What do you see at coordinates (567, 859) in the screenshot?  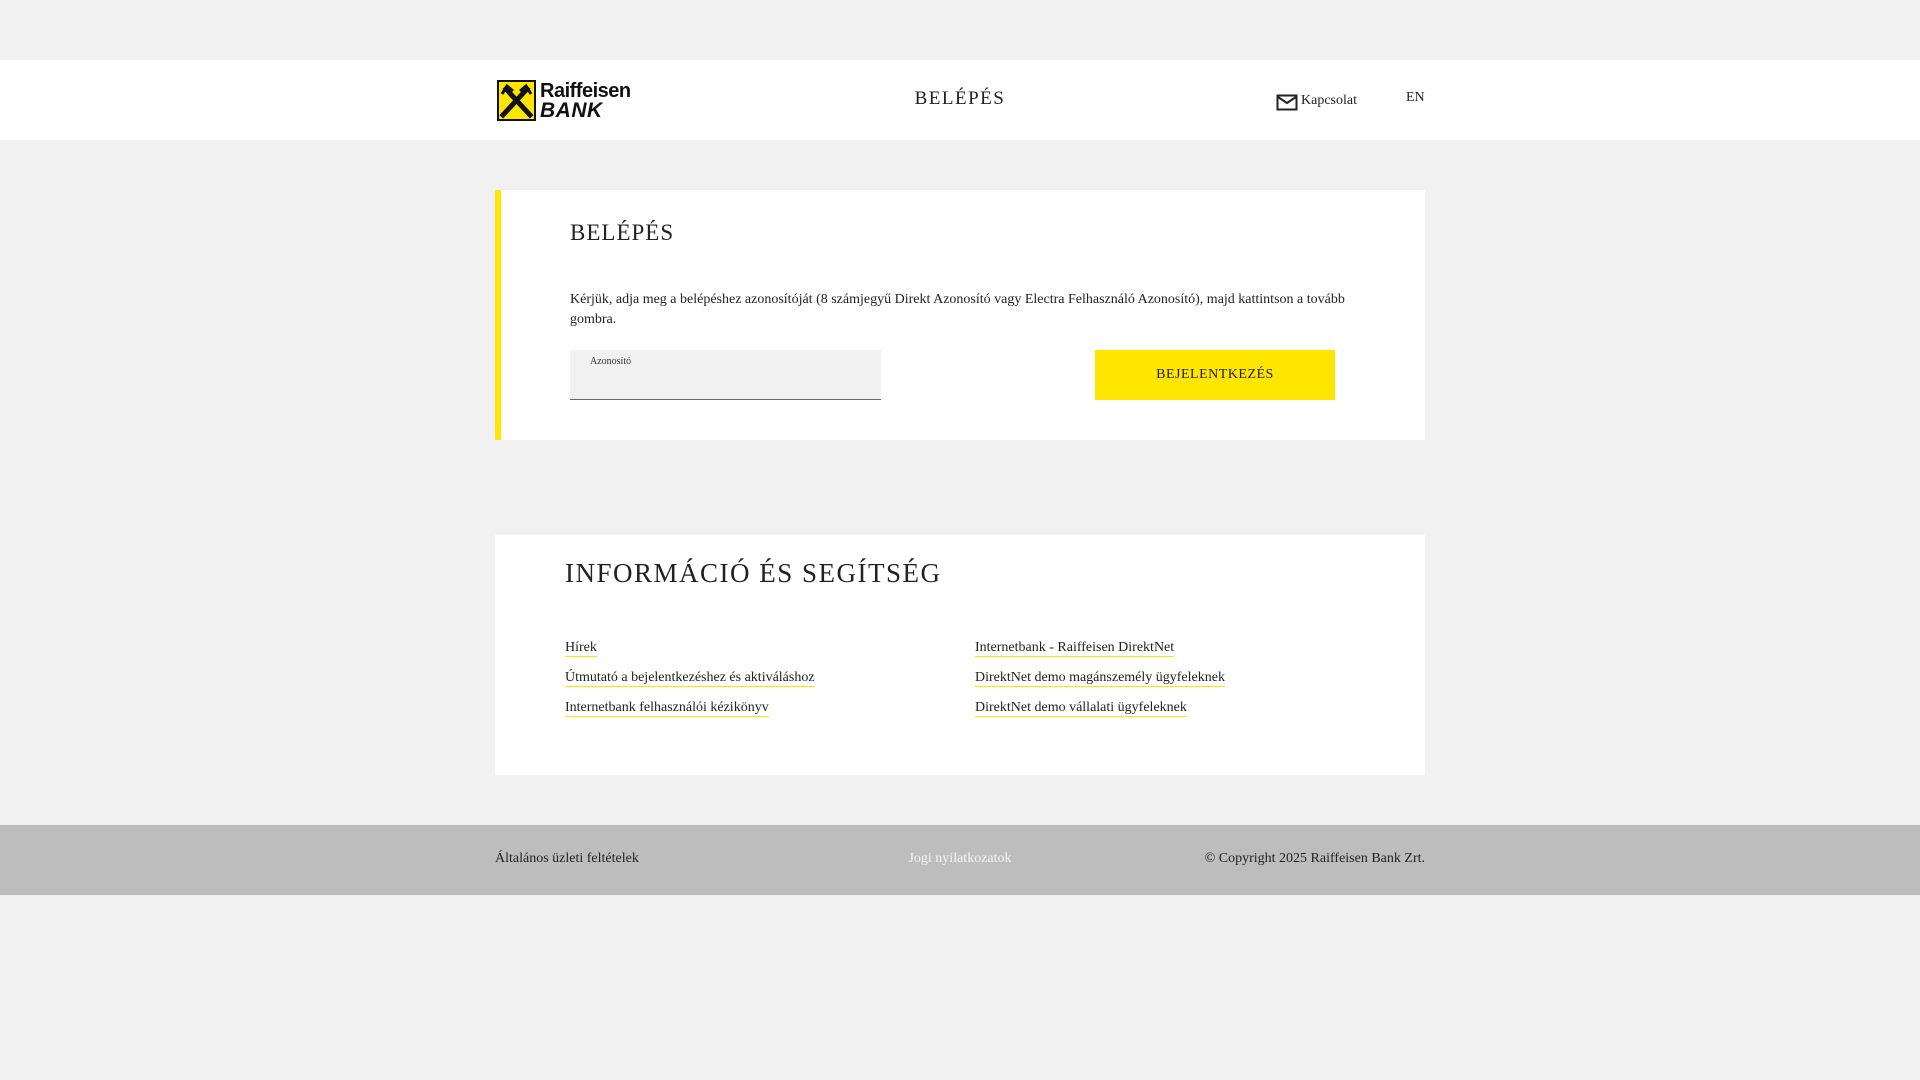 I see `footer-terms-link: Általános üzleti feltételek` at bounding box center [567, 859].